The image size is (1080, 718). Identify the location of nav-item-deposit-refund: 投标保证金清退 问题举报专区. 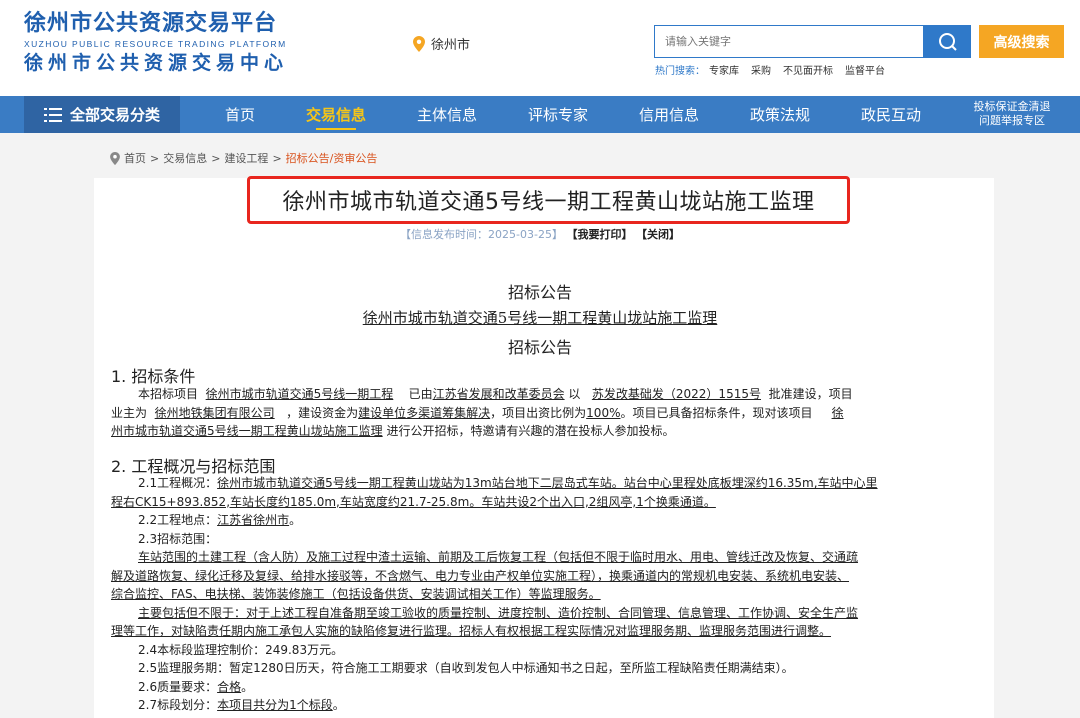
(1012, 114).